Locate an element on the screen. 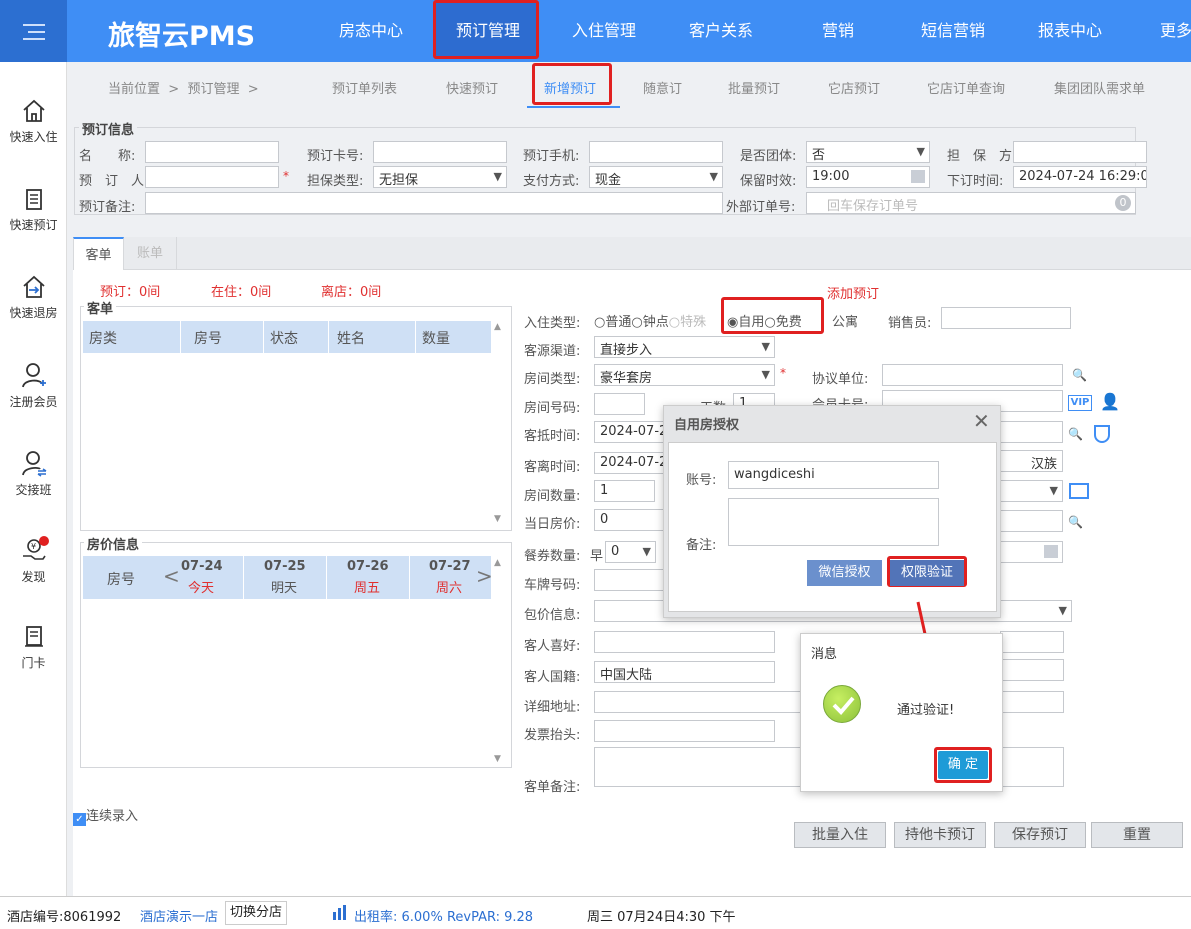 The width and height of the screenshot is (1191, 929). package-label: 包价信息: is located at coordinates (552, 615).